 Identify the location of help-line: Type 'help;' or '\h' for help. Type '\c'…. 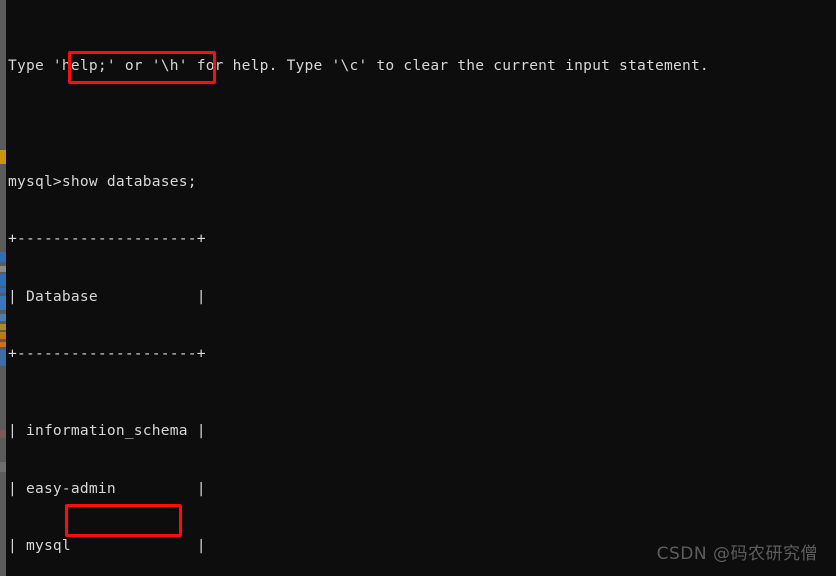
(358, 66).